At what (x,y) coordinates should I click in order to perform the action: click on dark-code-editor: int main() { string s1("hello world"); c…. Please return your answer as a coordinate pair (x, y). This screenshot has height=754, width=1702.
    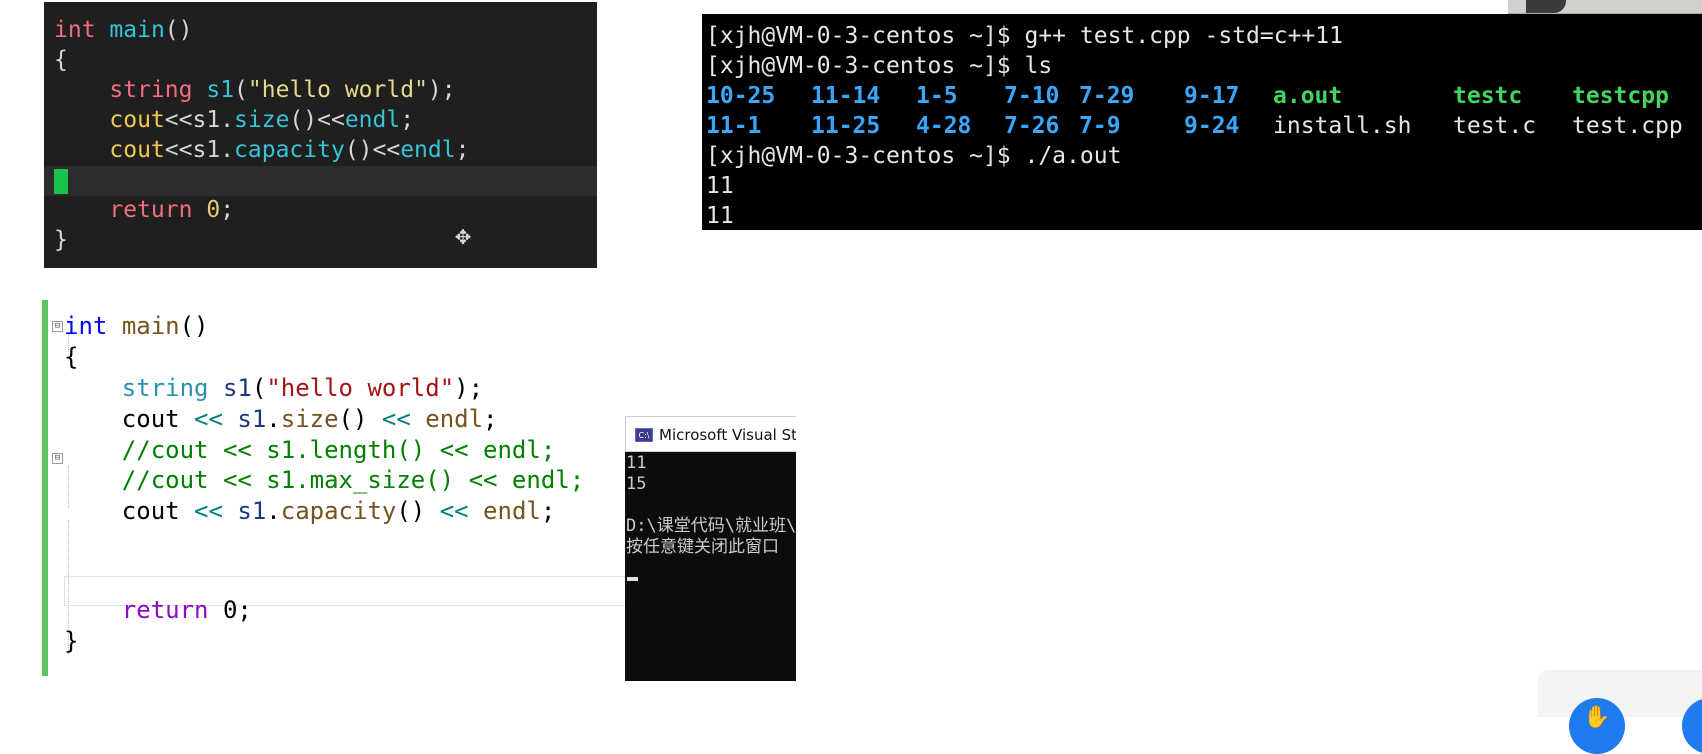
    Looking at the image, I should click on (320, 135).